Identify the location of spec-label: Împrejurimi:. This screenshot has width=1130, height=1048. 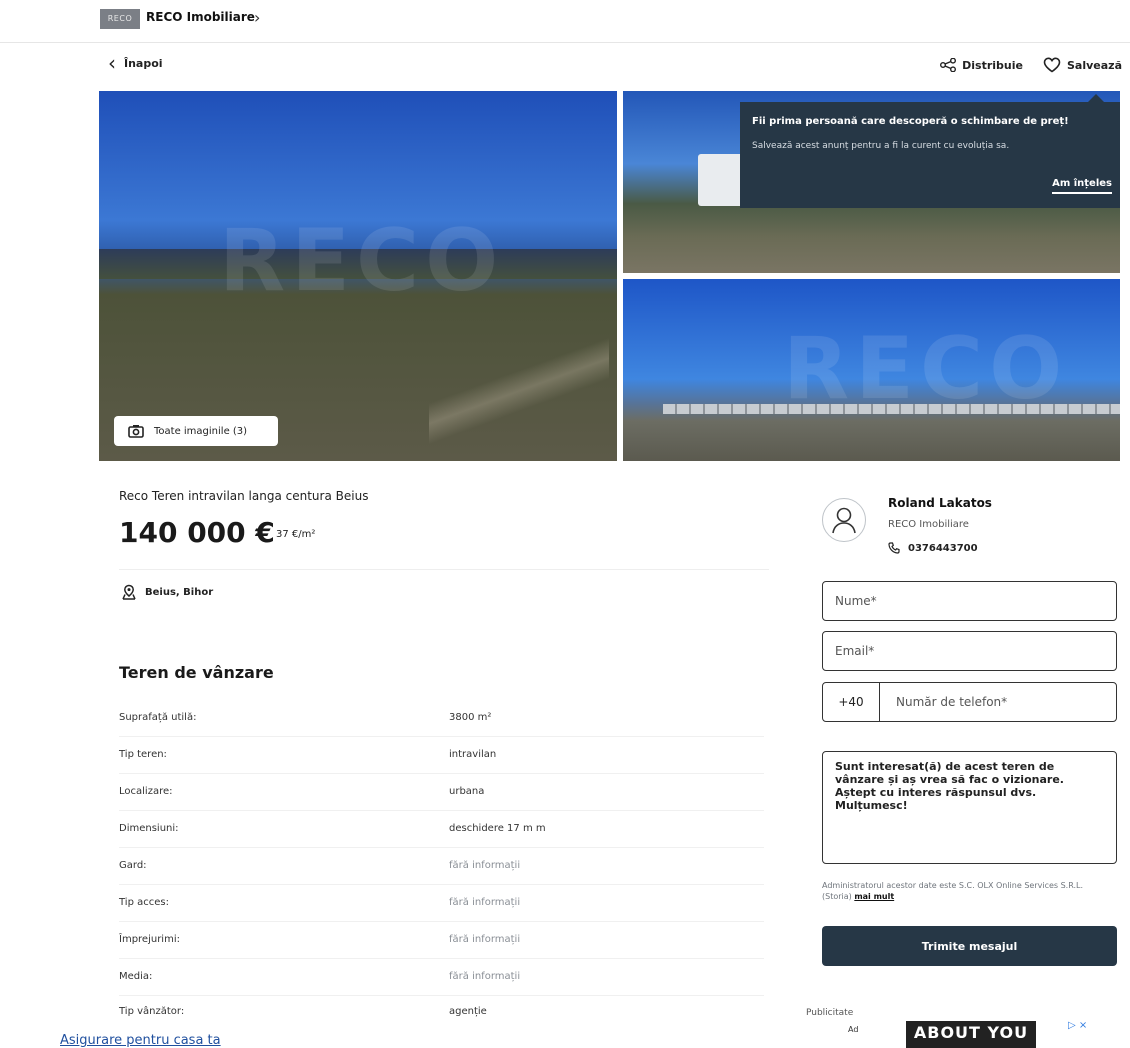
(149, 939).